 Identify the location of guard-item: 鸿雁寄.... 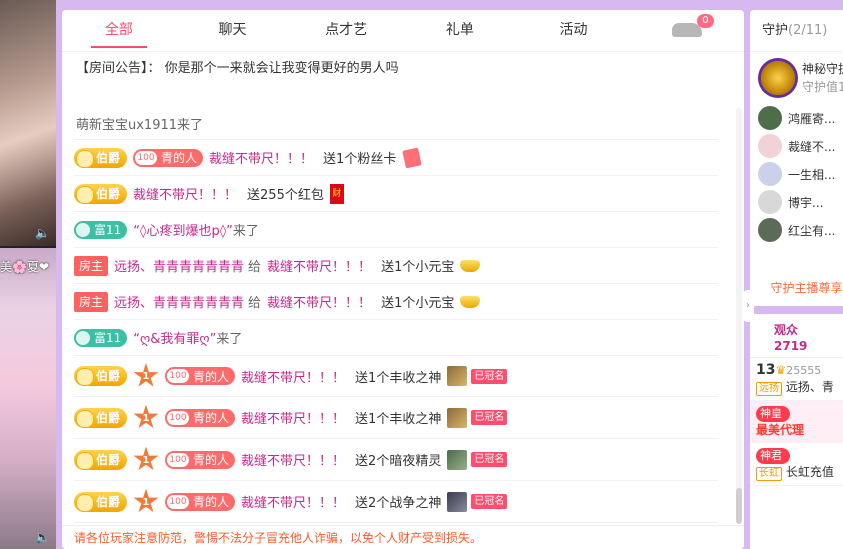
(796, 118).